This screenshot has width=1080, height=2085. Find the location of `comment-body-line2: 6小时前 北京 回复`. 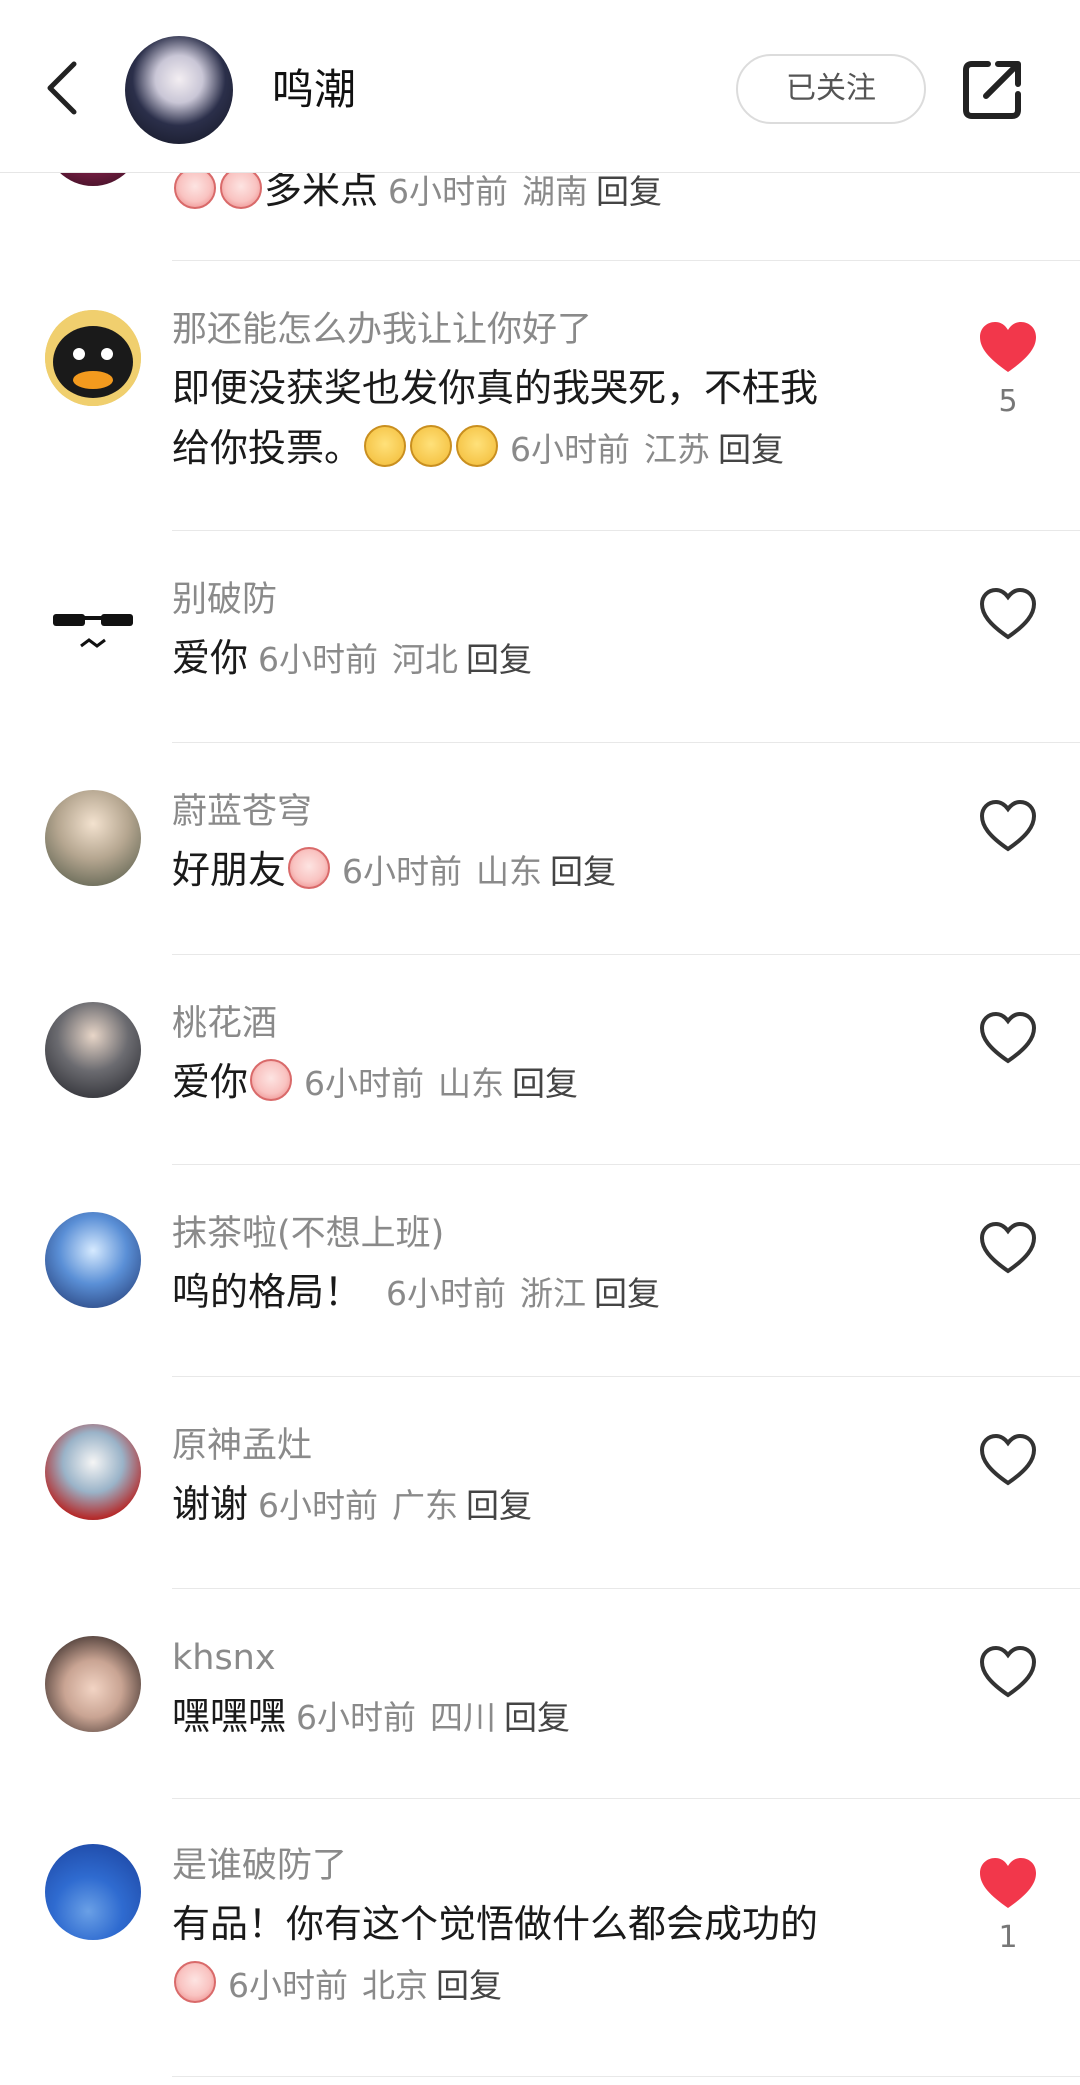

comment-body-line2: 6小时前 北京 回复 is located at coordinates (547, 1985).